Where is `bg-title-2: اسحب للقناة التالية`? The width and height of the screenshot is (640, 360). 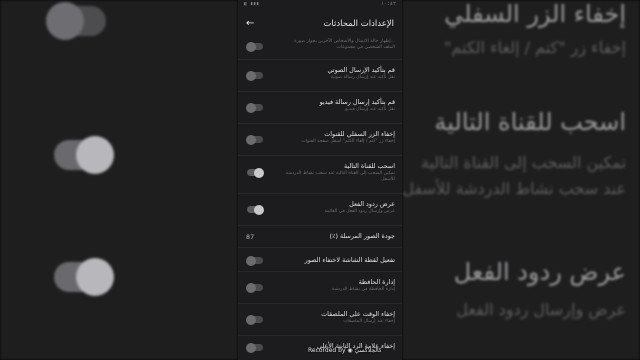
bg-title-2: اسحب للقناة التالية is located at coordinates (530, 122).